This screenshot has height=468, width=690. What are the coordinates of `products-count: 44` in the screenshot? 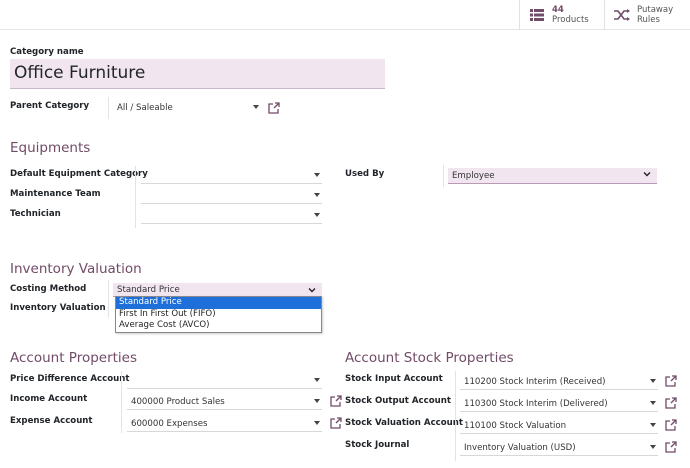 It's located at (558, 10).